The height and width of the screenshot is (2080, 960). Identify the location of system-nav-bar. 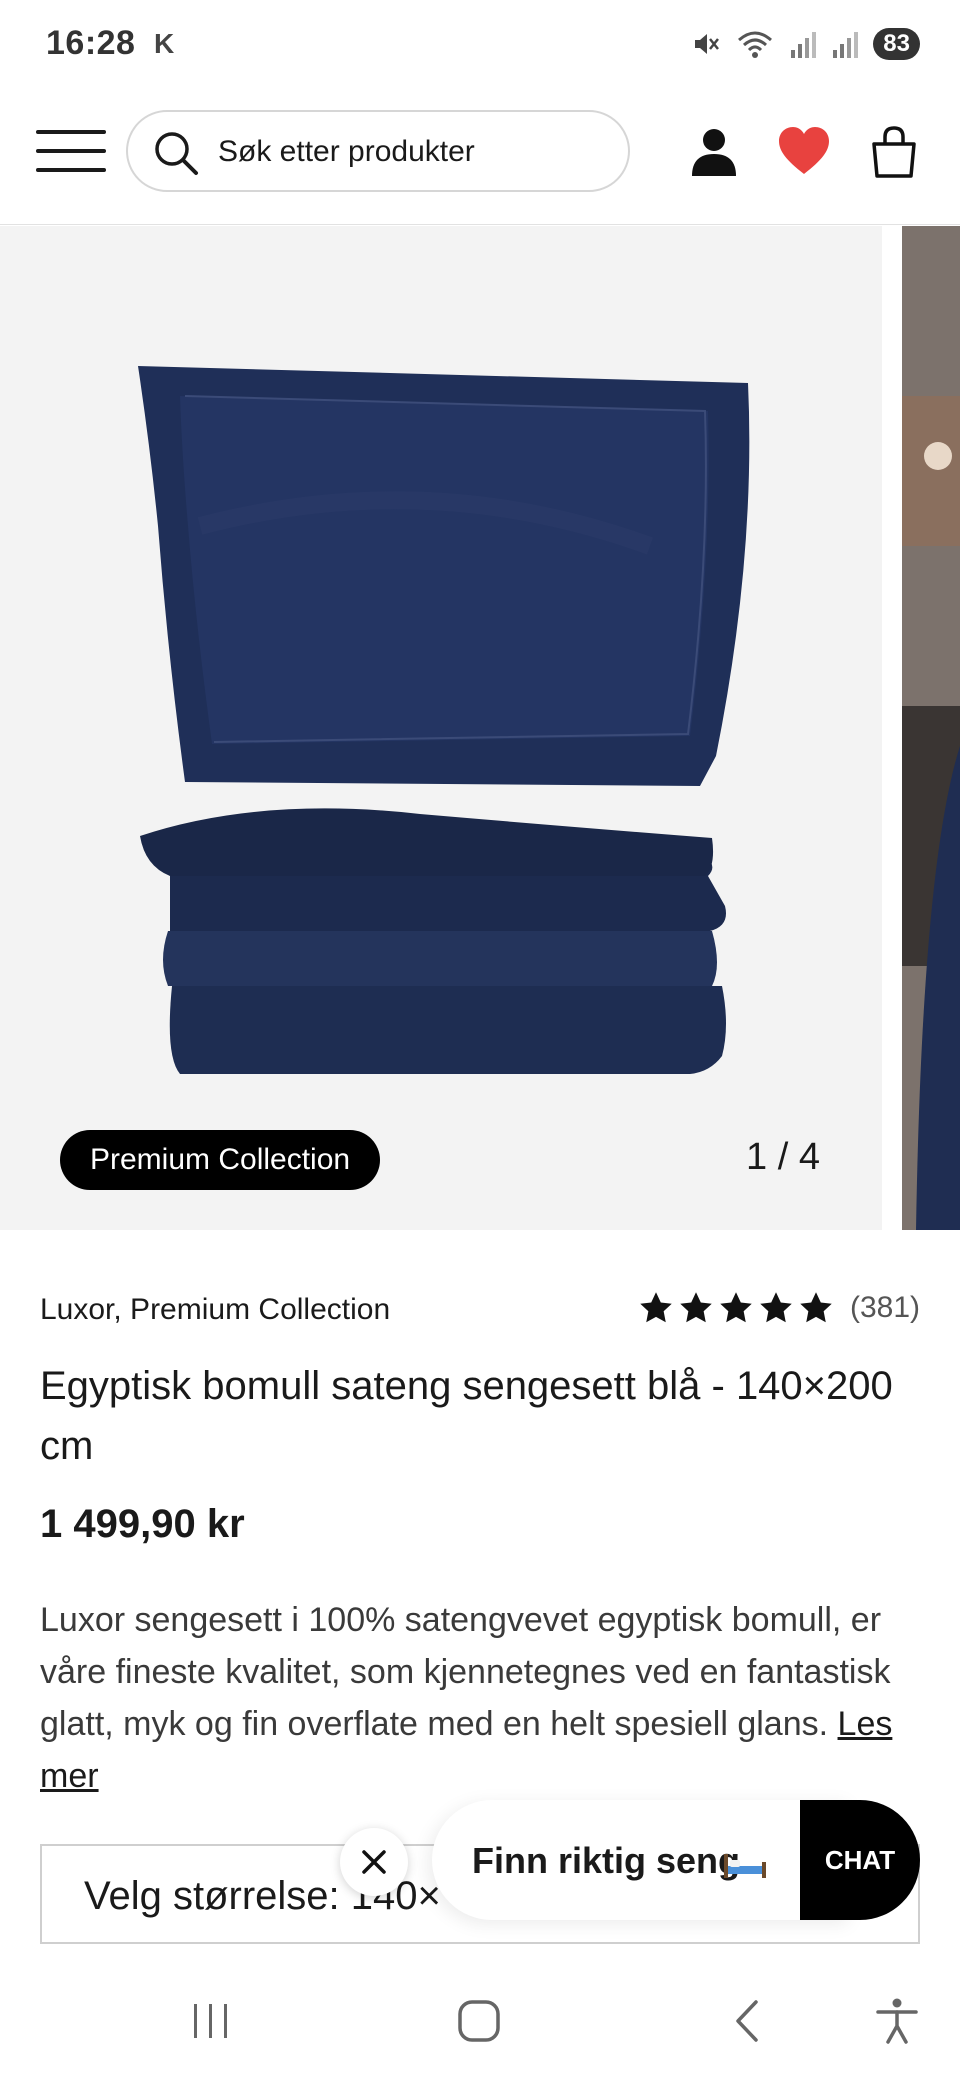
(480, 2019).